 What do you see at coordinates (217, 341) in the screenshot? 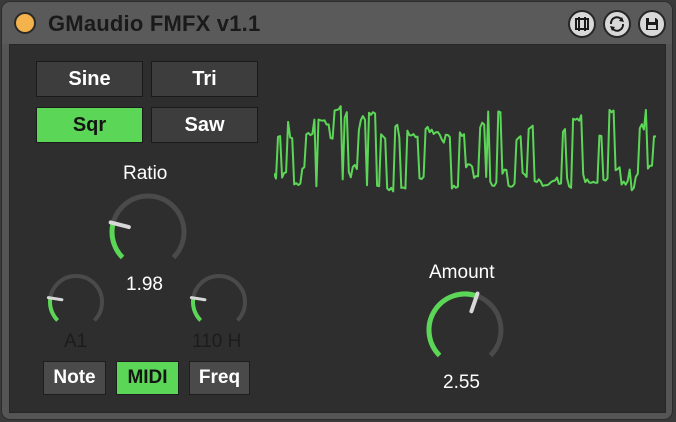
I see `freq-value: 110 H` at bounding box center [217, 341].